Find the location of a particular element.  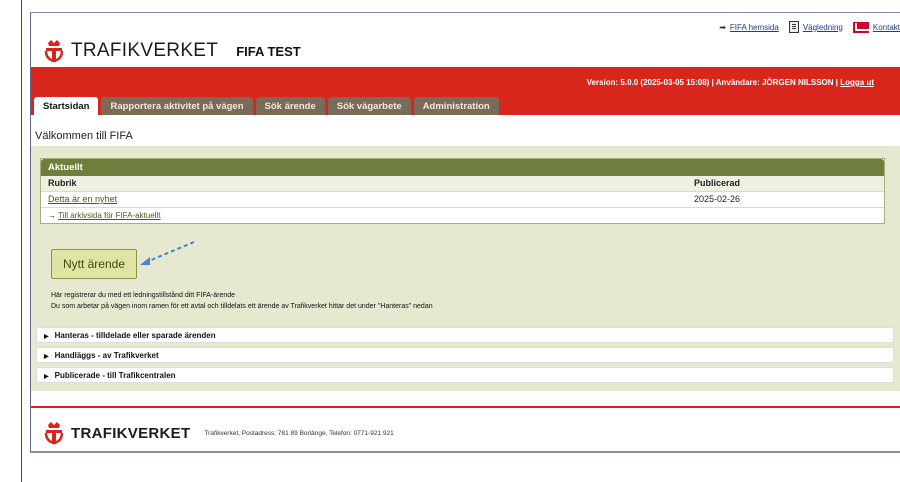

footer-brand-name: TRAFIKVERKET is located at coordinates (131, 433).